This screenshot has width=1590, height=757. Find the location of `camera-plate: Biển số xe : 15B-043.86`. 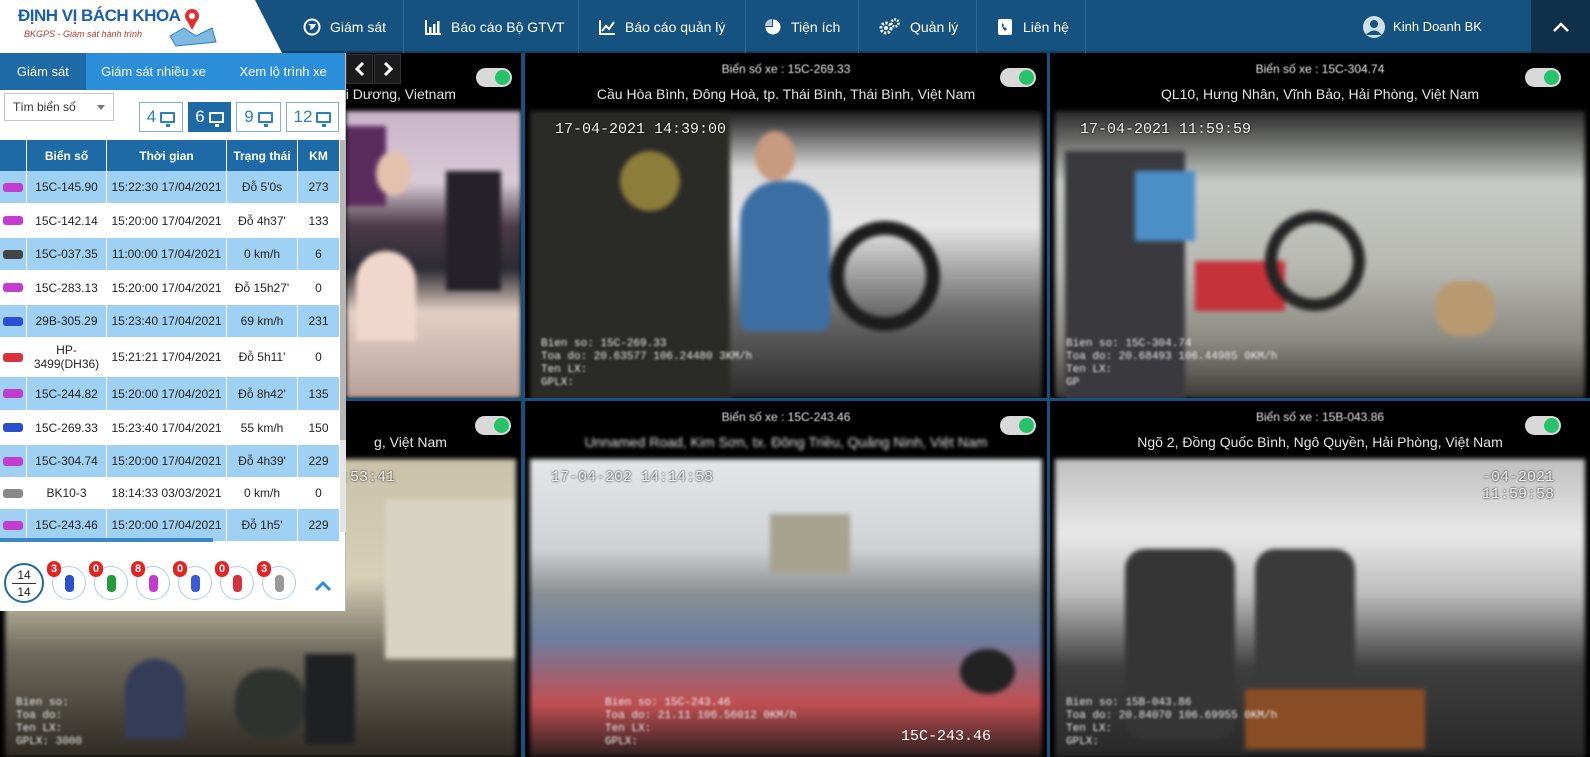

camera-plate: Biển số xe : 15B-043.86 is located at coordinates (1320, 417).